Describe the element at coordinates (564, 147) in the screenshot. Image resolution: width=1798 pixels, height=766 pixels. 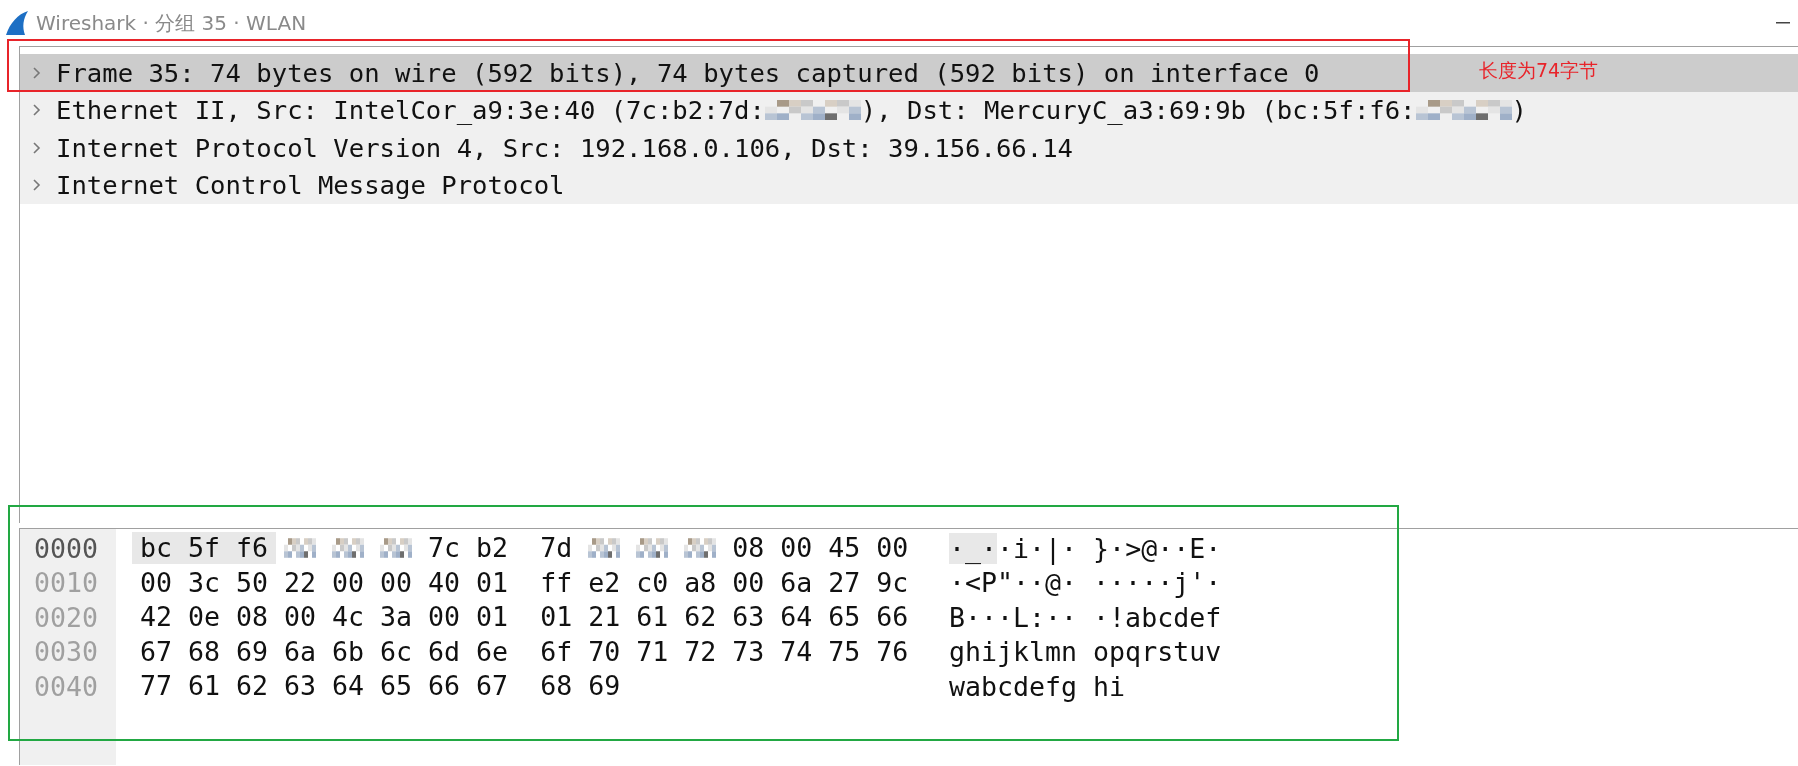
I see `tree-item-label: Internet Protocol Version 4, Src: 192.168.0.106, Dst: 39.156.66.14` at that location.